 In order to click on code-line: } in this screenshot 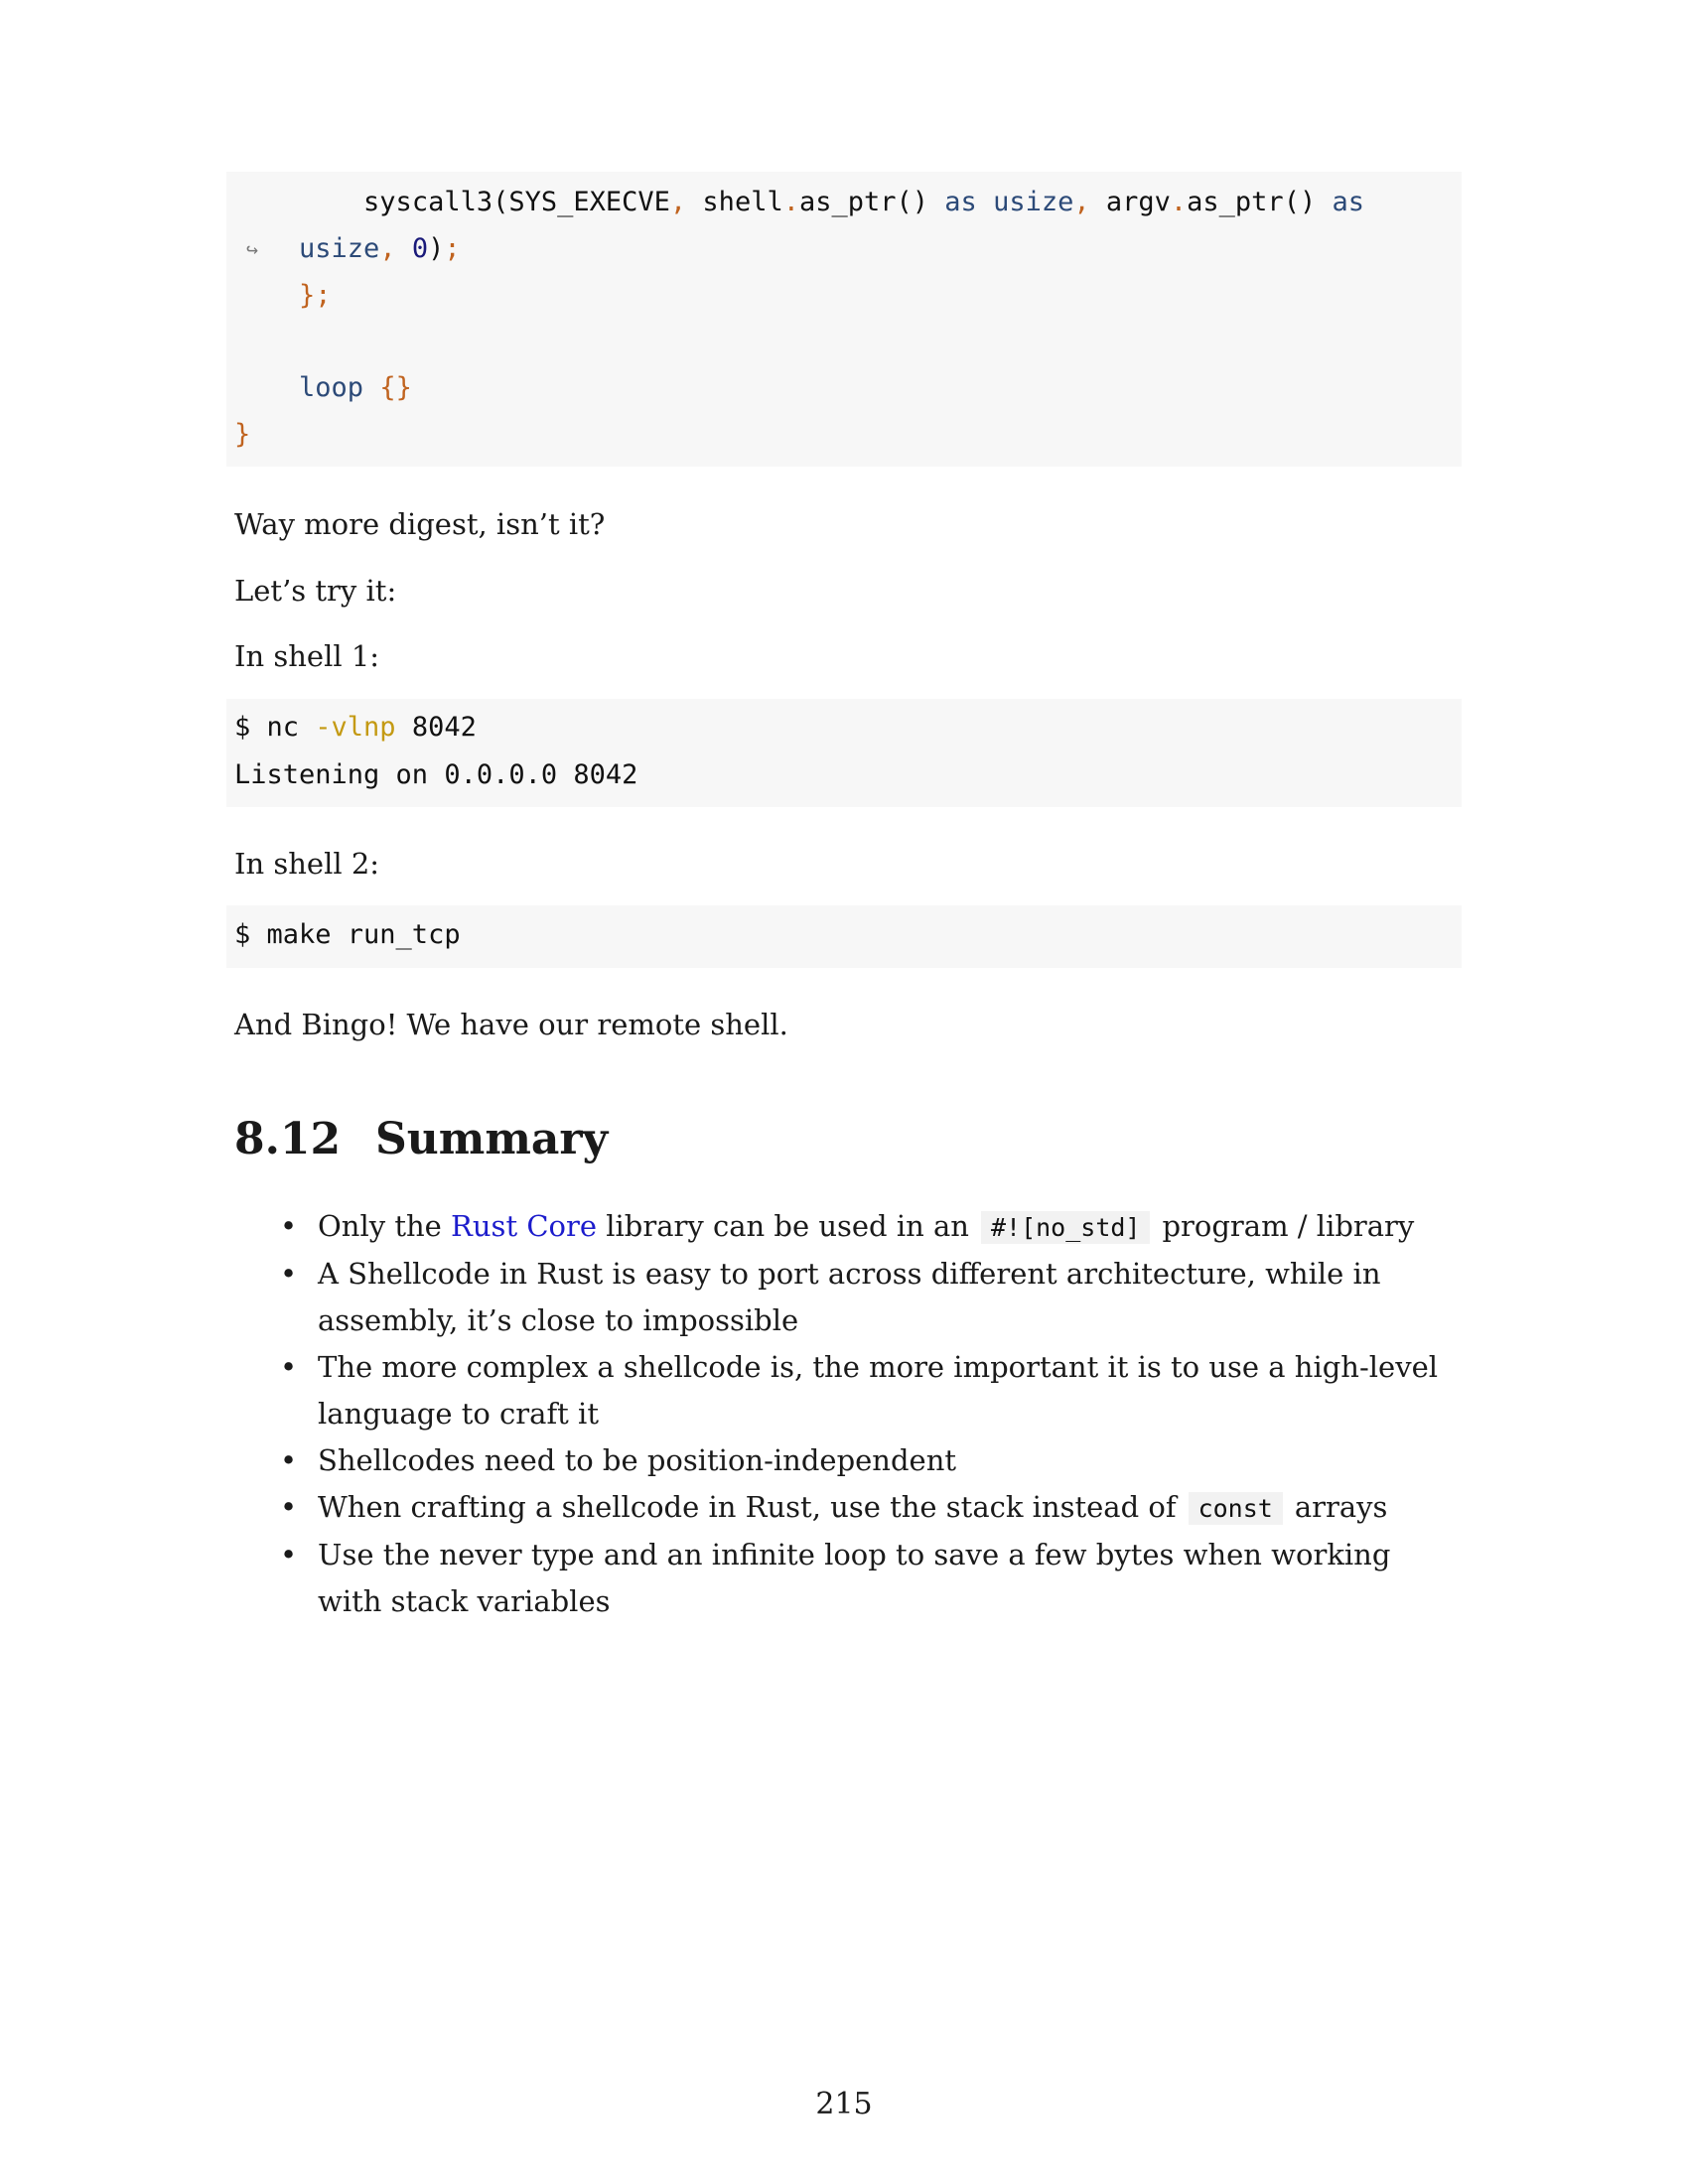, I will do `click(242, 434)`.